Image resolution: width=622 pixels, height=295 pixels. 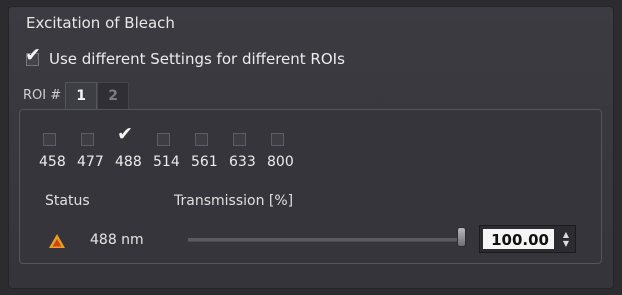 I want to click on wavelength-label: 488 nm, so click(x=117, y=240).